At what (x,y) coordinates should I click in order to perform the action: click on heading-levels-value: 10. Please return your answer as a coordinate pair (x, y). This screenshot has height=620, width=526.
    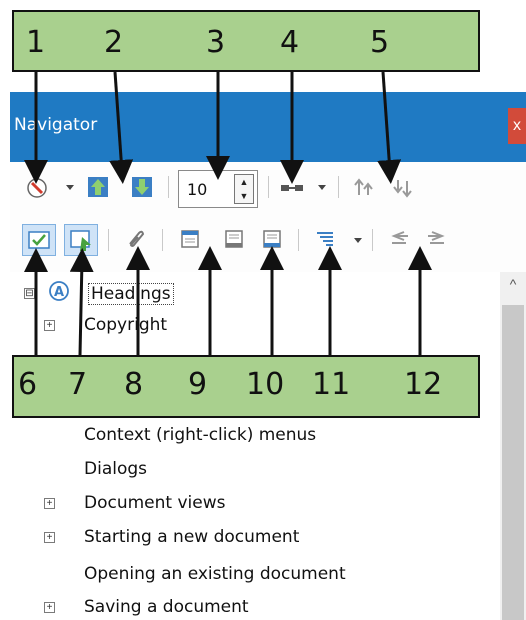
    Looking at the image, I should click on (197, 189).